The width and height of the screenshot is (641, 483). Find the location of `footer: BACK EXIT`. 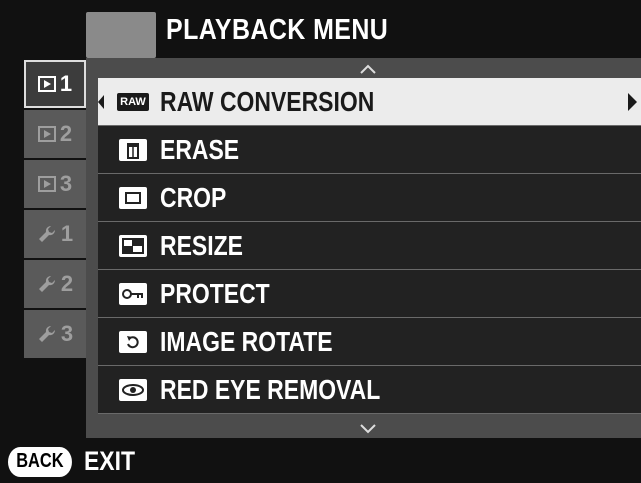

footer: BACK EXIT is located at coordinates (76, 461).